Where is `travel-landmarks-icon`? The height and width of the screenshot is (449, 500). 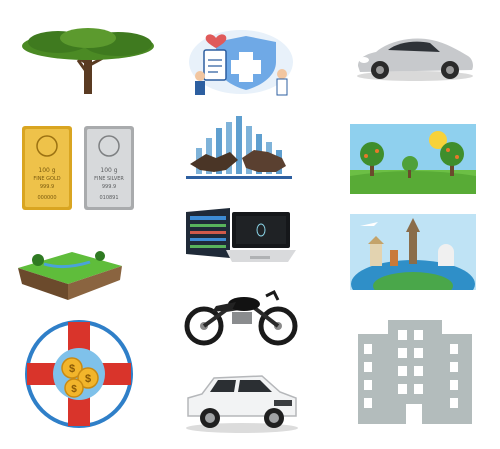
travel-landmarks-icon is located at coordinates (413, 252).